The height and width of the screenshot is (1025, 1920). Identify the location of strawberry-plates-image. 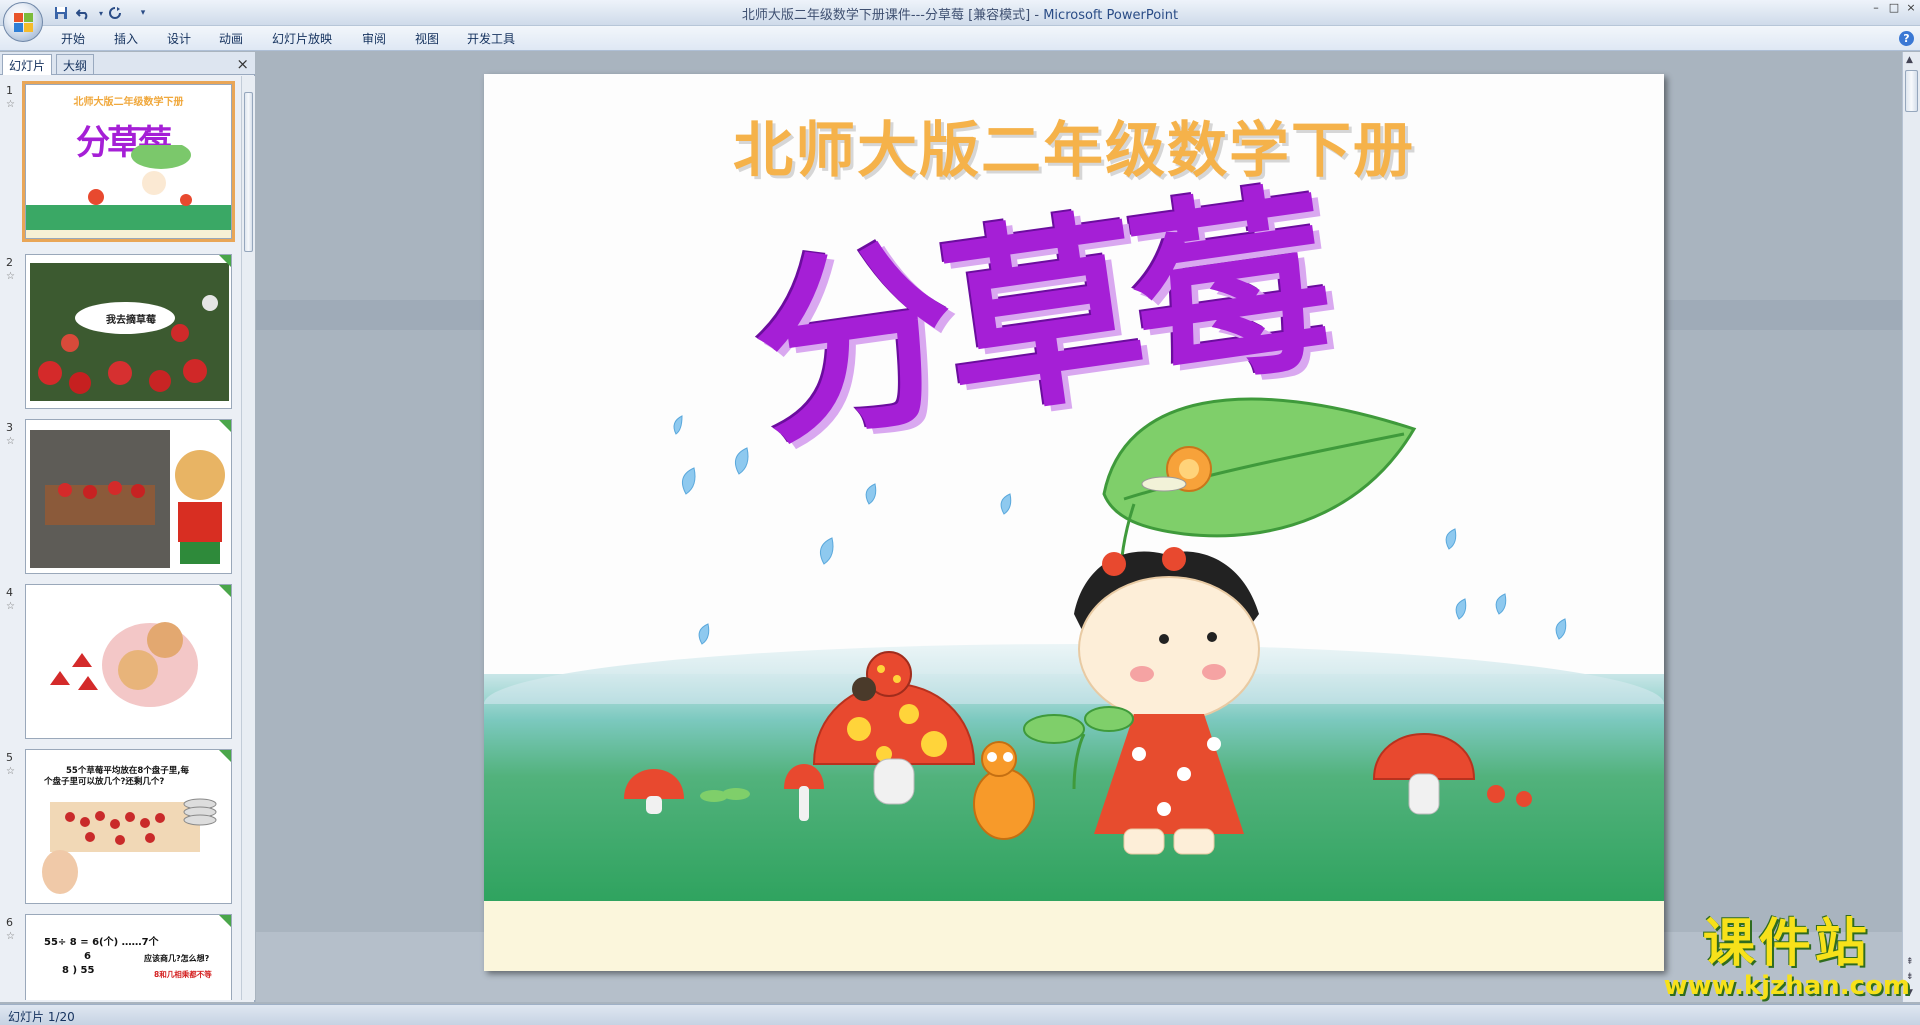
(129, 846).